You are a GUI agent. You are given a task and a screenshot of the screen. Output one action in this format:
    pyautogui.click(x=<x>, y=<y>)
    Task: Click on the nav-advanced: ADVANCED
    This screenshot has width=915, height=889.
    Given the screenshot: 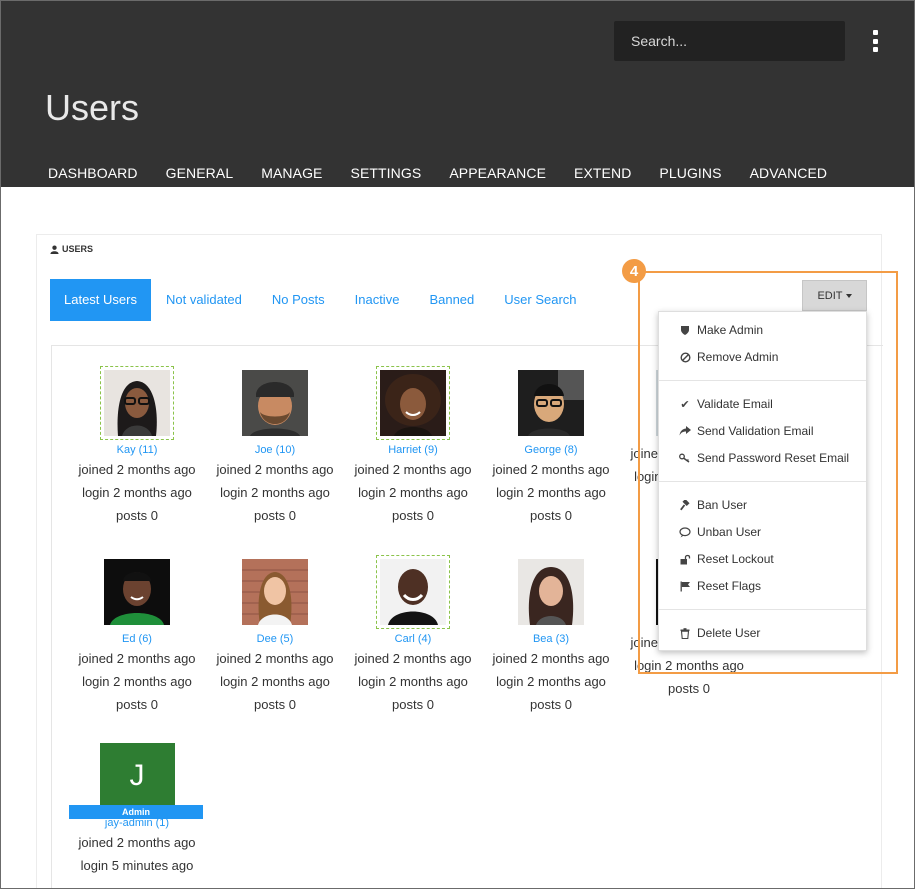 What is the action you would take?
    pyautogui.click(x=789, y=173)
    